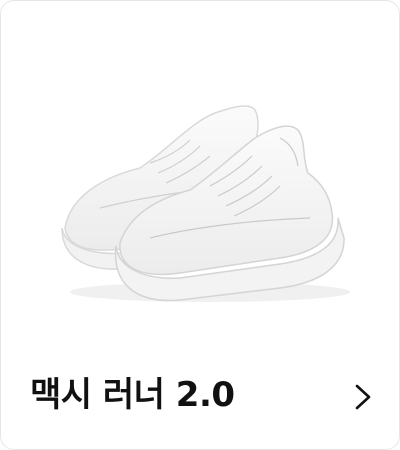 The height and width of the screenshot is (450, 400). I want to click on product-name: 맥시 러너 2.0, so click(132, 395).